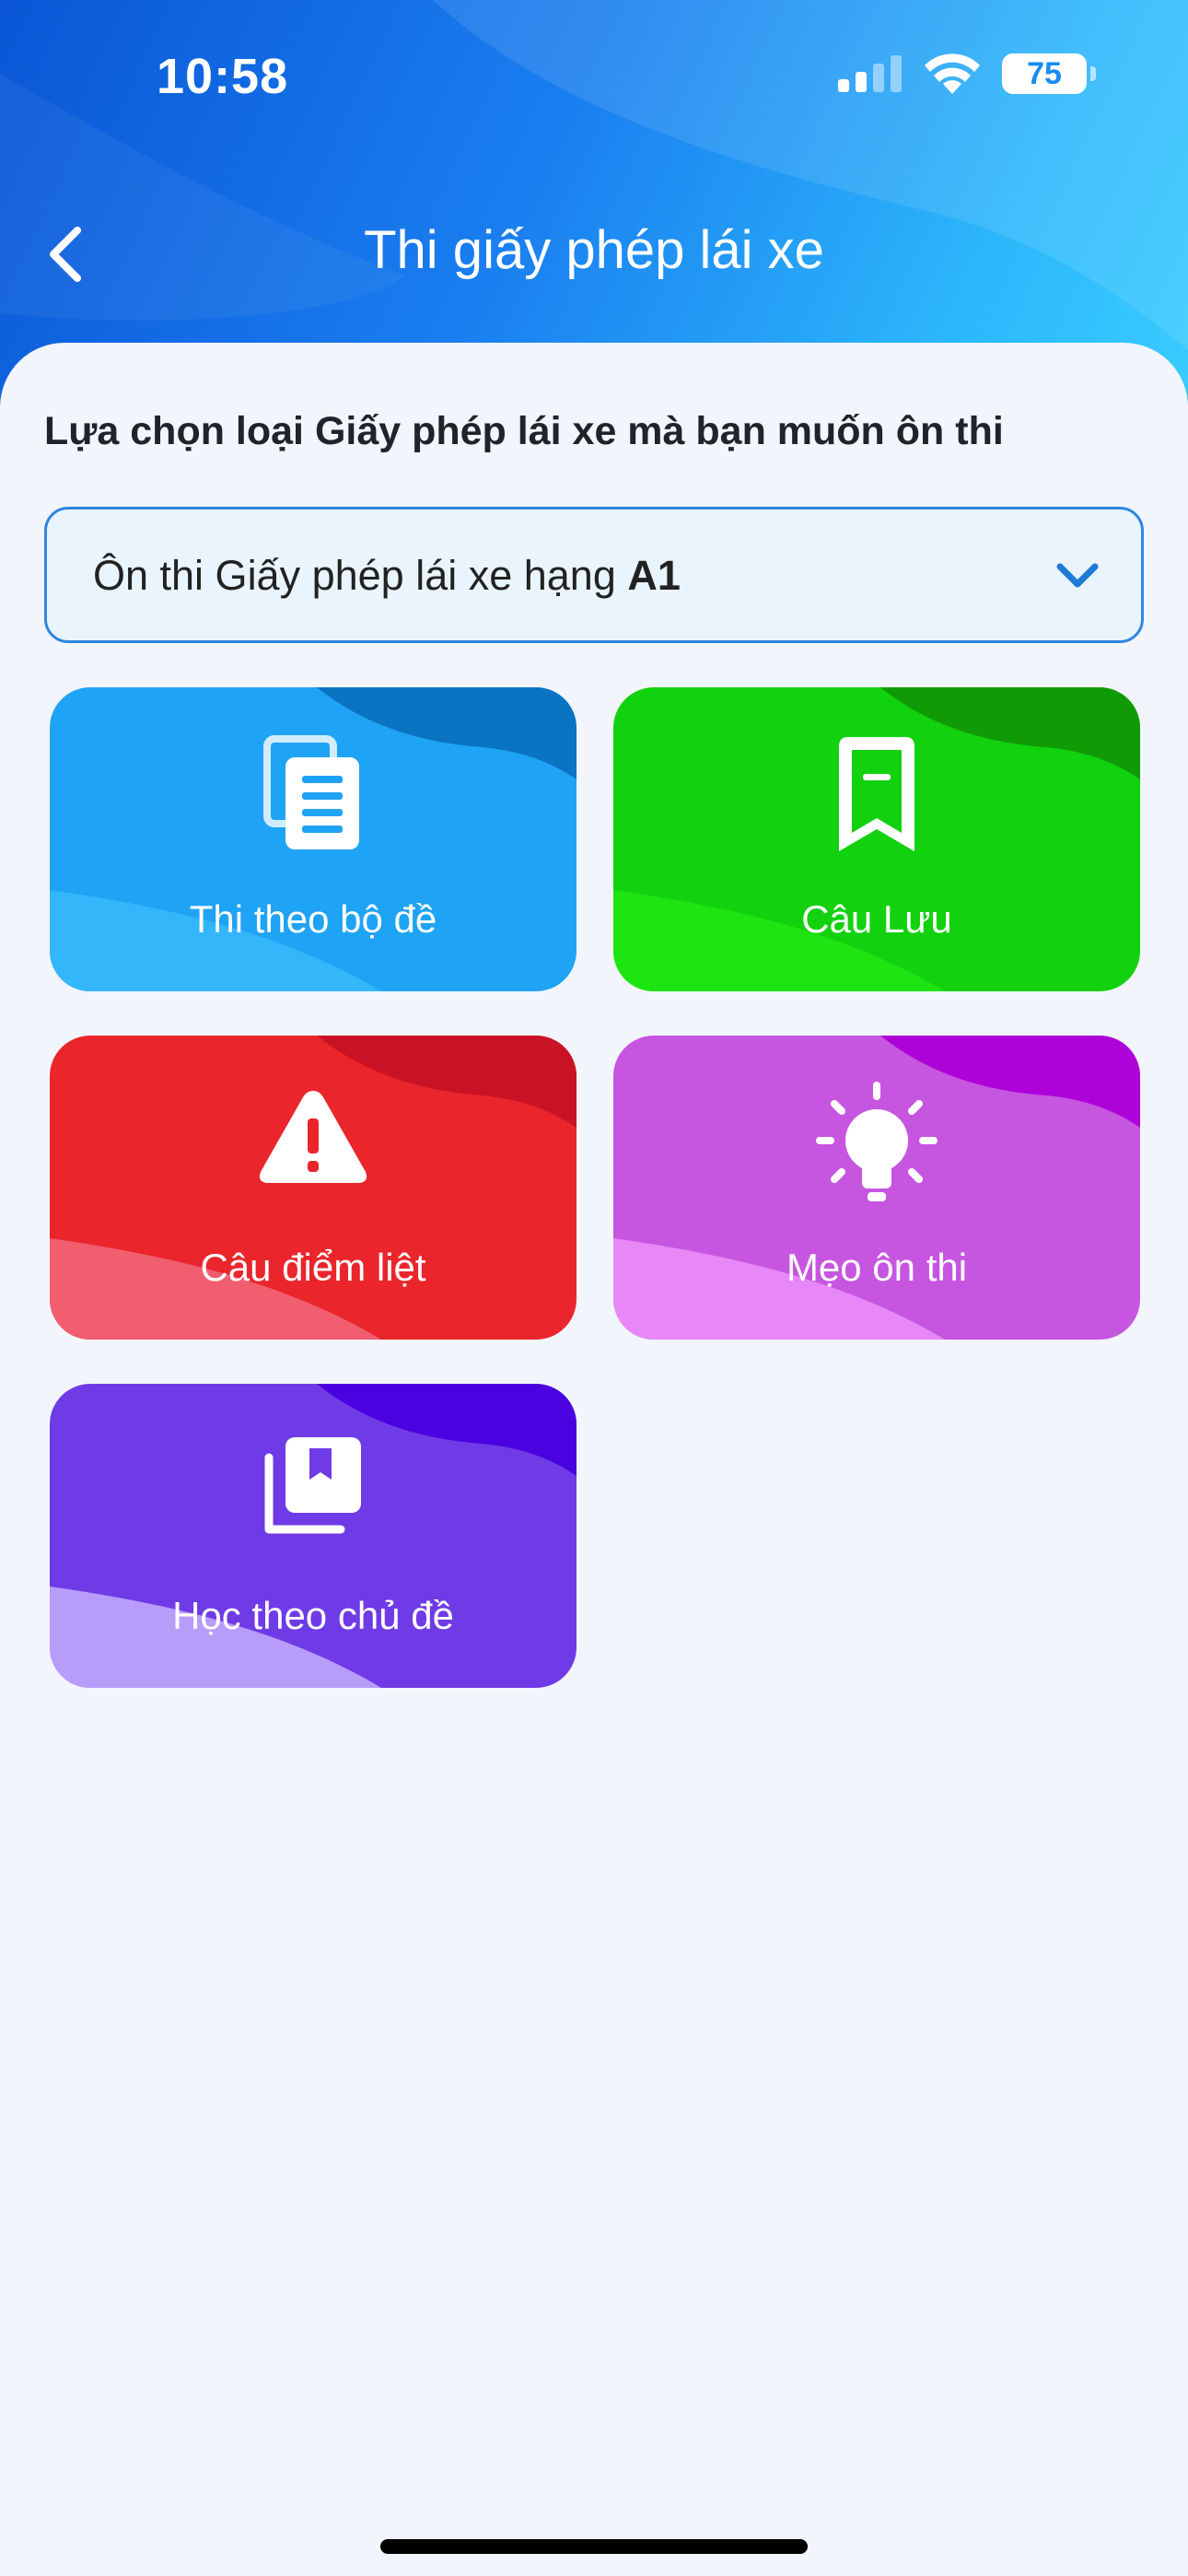 The image size is (1188, 2576). What do you see at coordinates (360, 575) in the screenshot?
I see `dropdown-label: Ôn thi Giấy phép lái xe hạng` at bounding box center [360, 575].